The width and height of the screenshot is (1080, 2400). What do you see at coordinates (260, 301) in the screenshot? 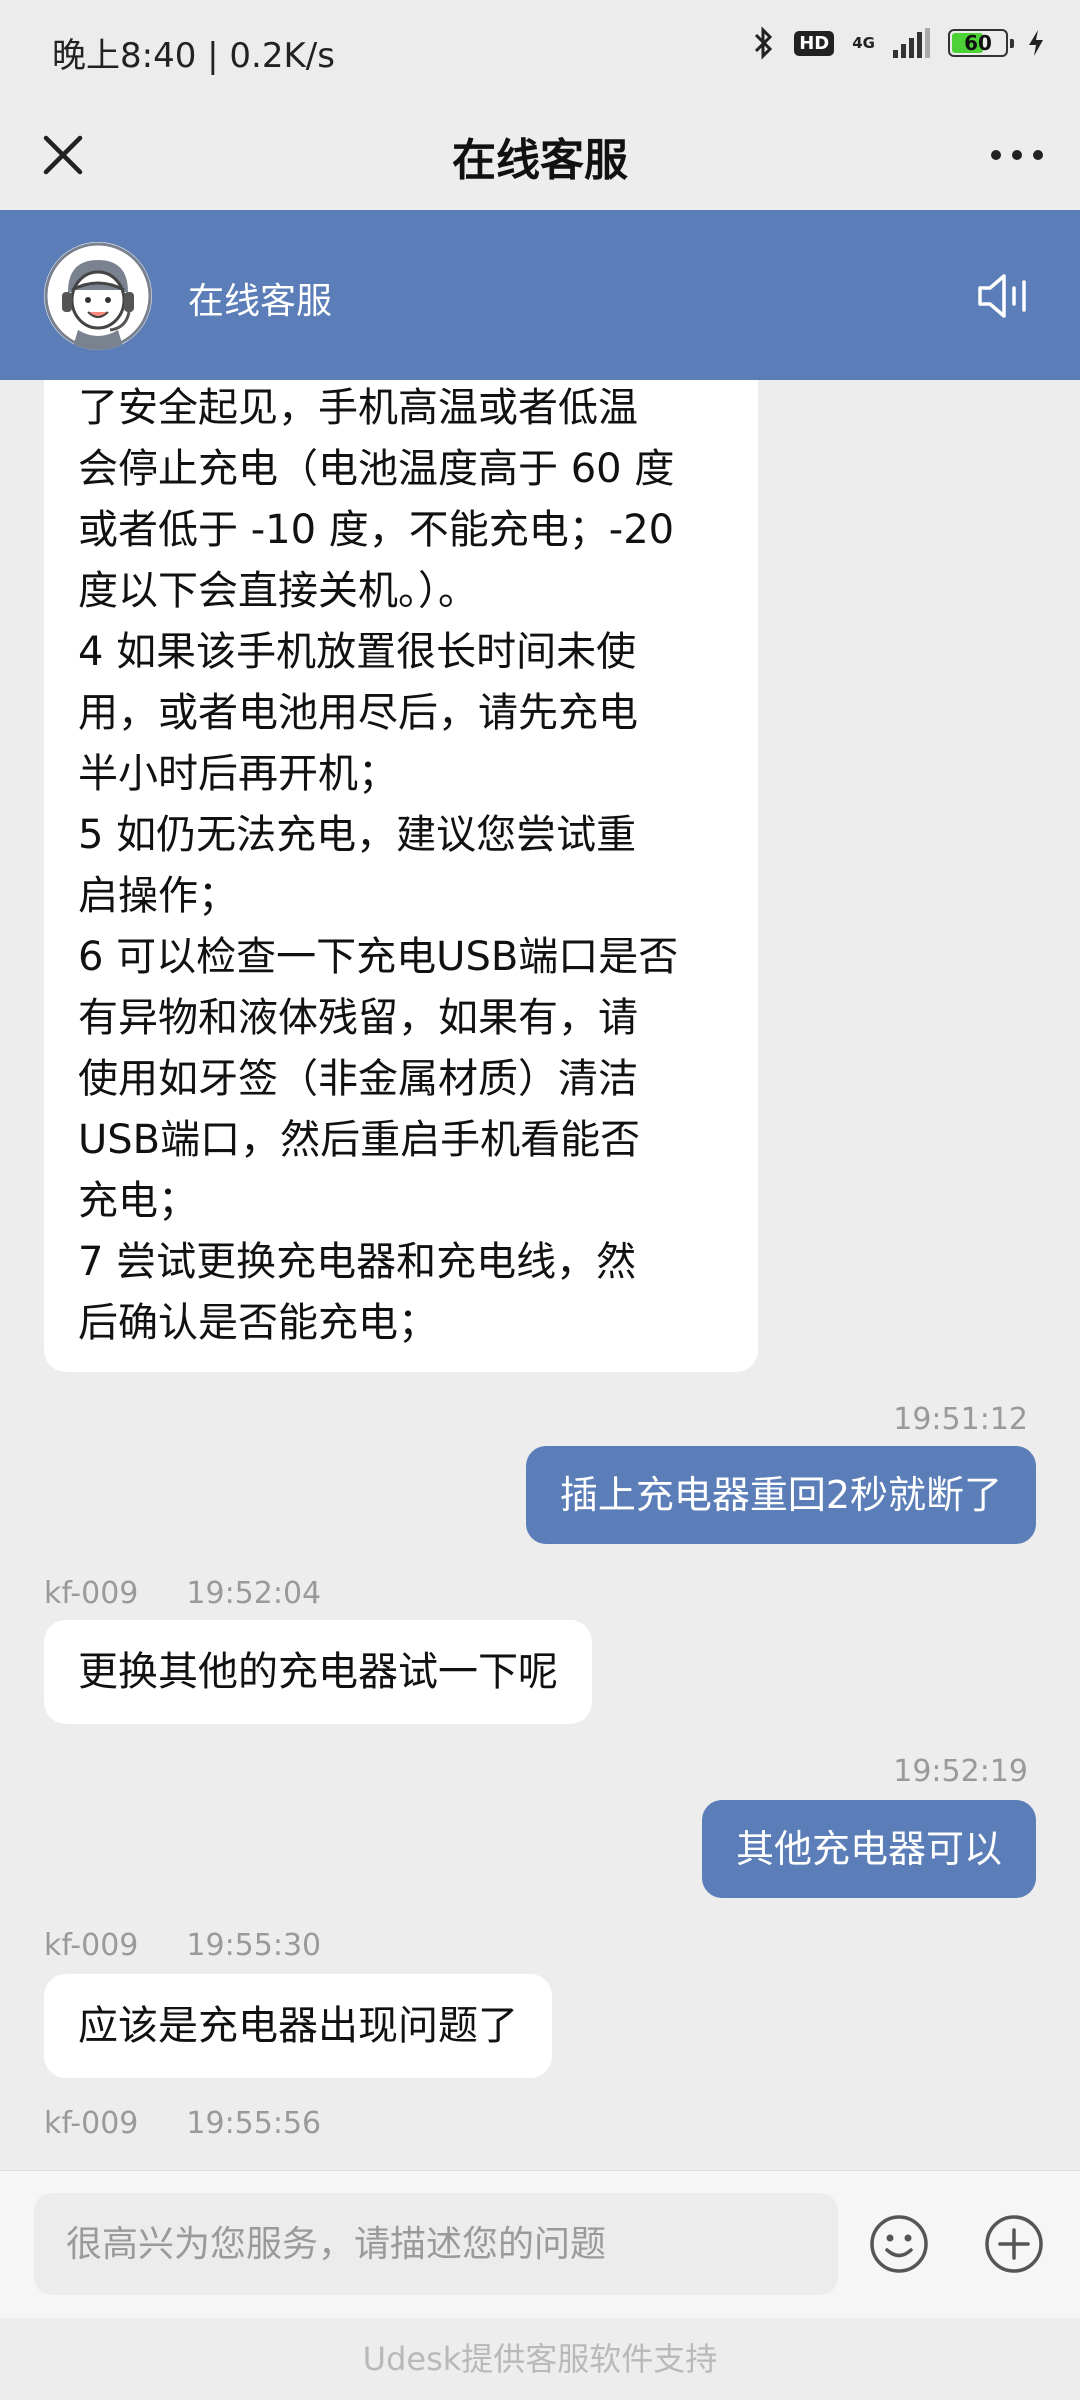
I see `agent-name: 在线客服` at bounding box center [260, 301].